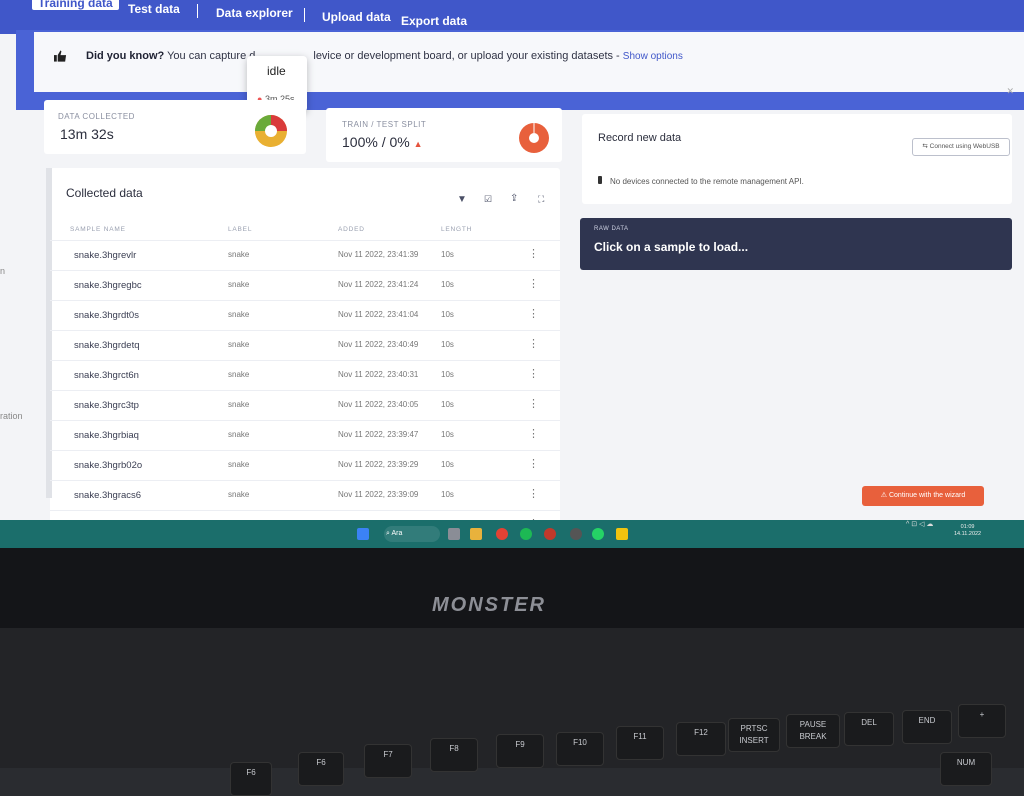 Image resolution: width=1024 pixels, height=796 pixels. Describe the element at coordinates (869, 729) in the screenshot. I see `keyboard-key: DEL` at that location.